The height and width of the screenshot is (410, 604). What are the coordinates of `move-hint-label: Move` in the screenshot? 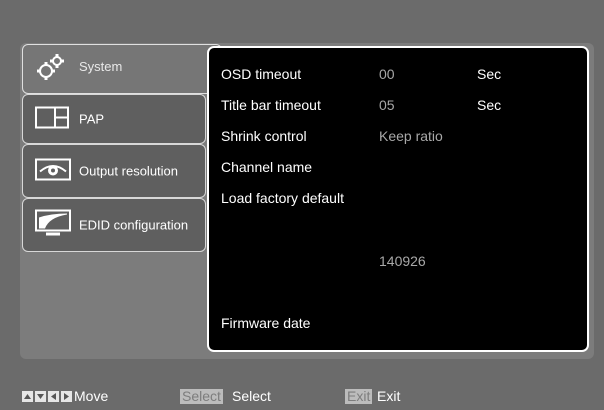 It's located at (91, 396).